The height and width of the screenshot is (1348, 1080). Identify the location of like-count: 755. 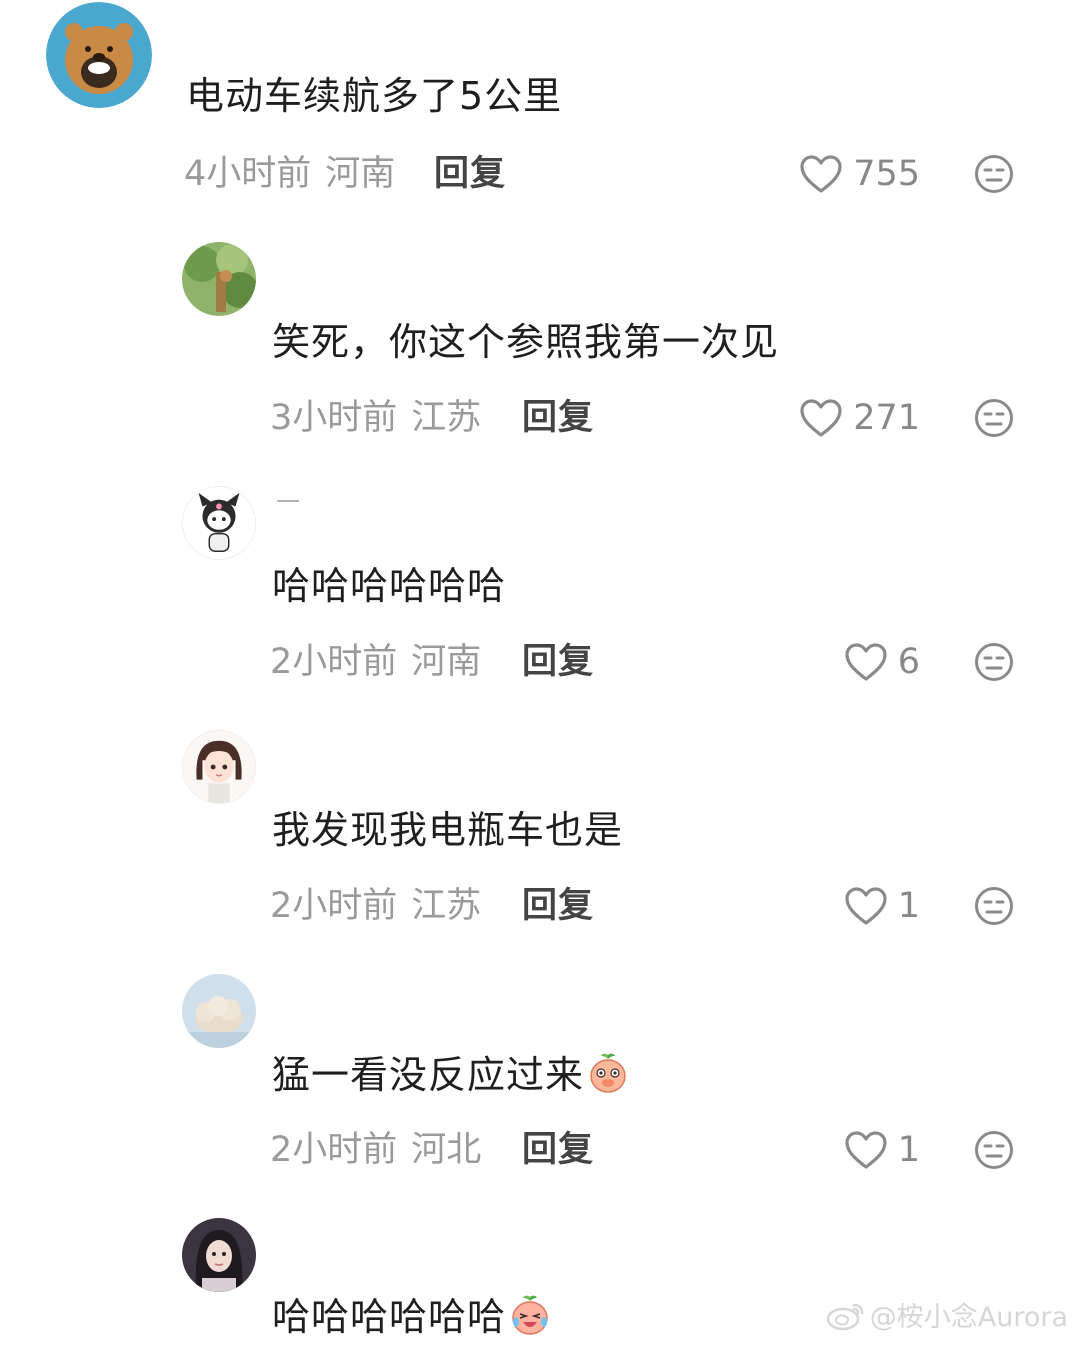
(886, 174).